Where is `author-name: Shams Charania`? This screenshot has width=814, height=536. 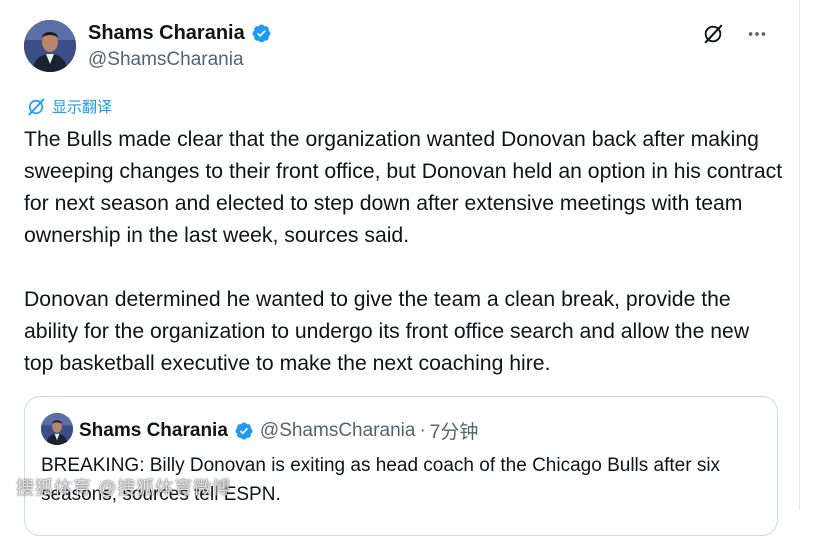 author-name: Shams Charania is located at coordinates (166, 33).